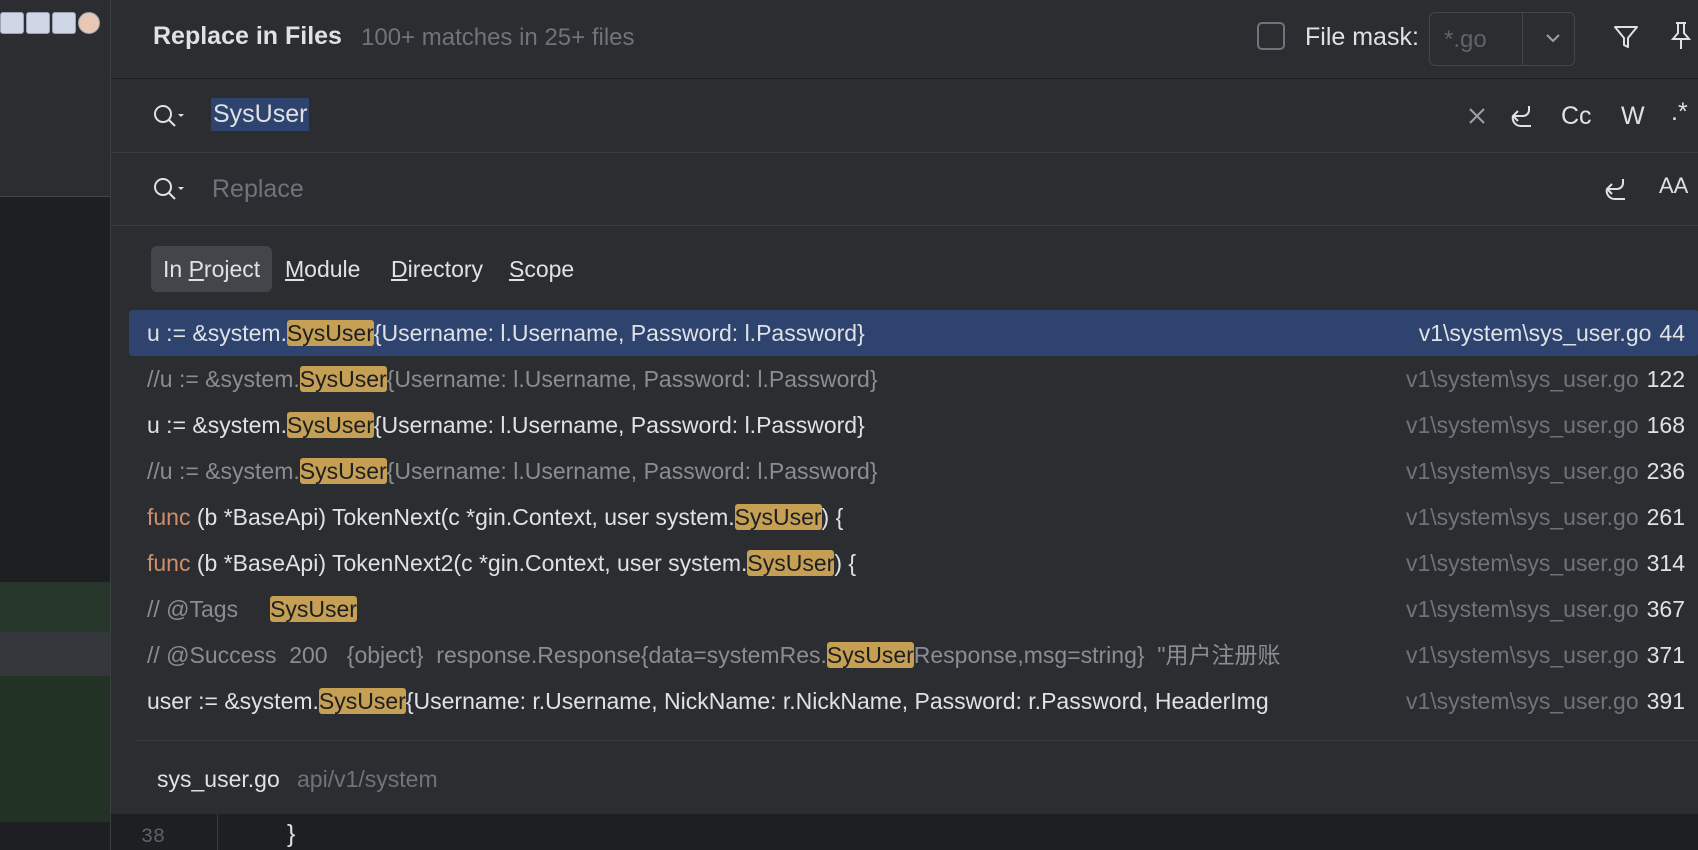  I want to click on preview-editor: 38 }, so click(904, 832).